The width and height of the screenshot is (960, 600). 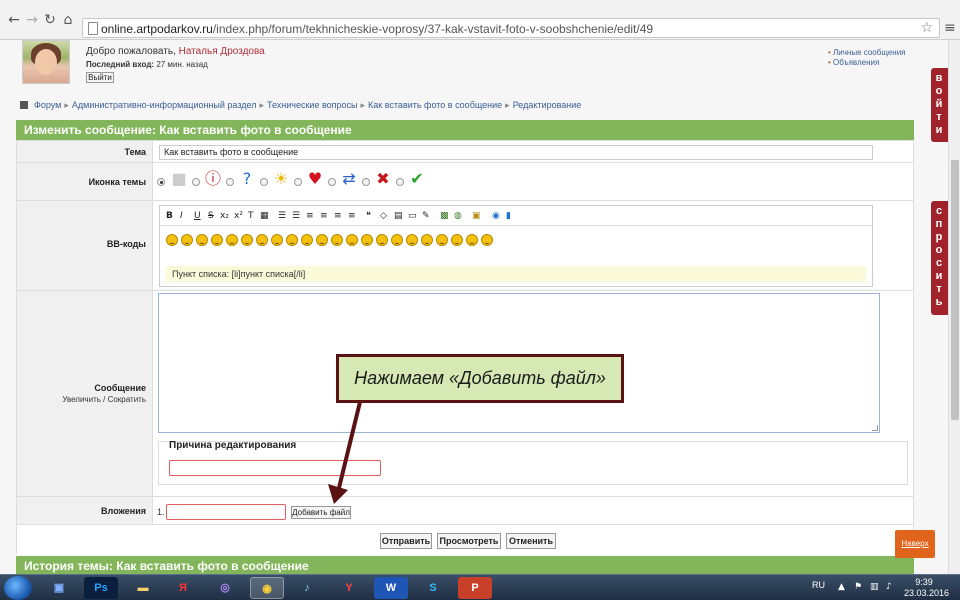 What do you see at coordinates (818, 585) in the screenshot?
I see `language-indicator: RU` at bounding box center [818, 585].